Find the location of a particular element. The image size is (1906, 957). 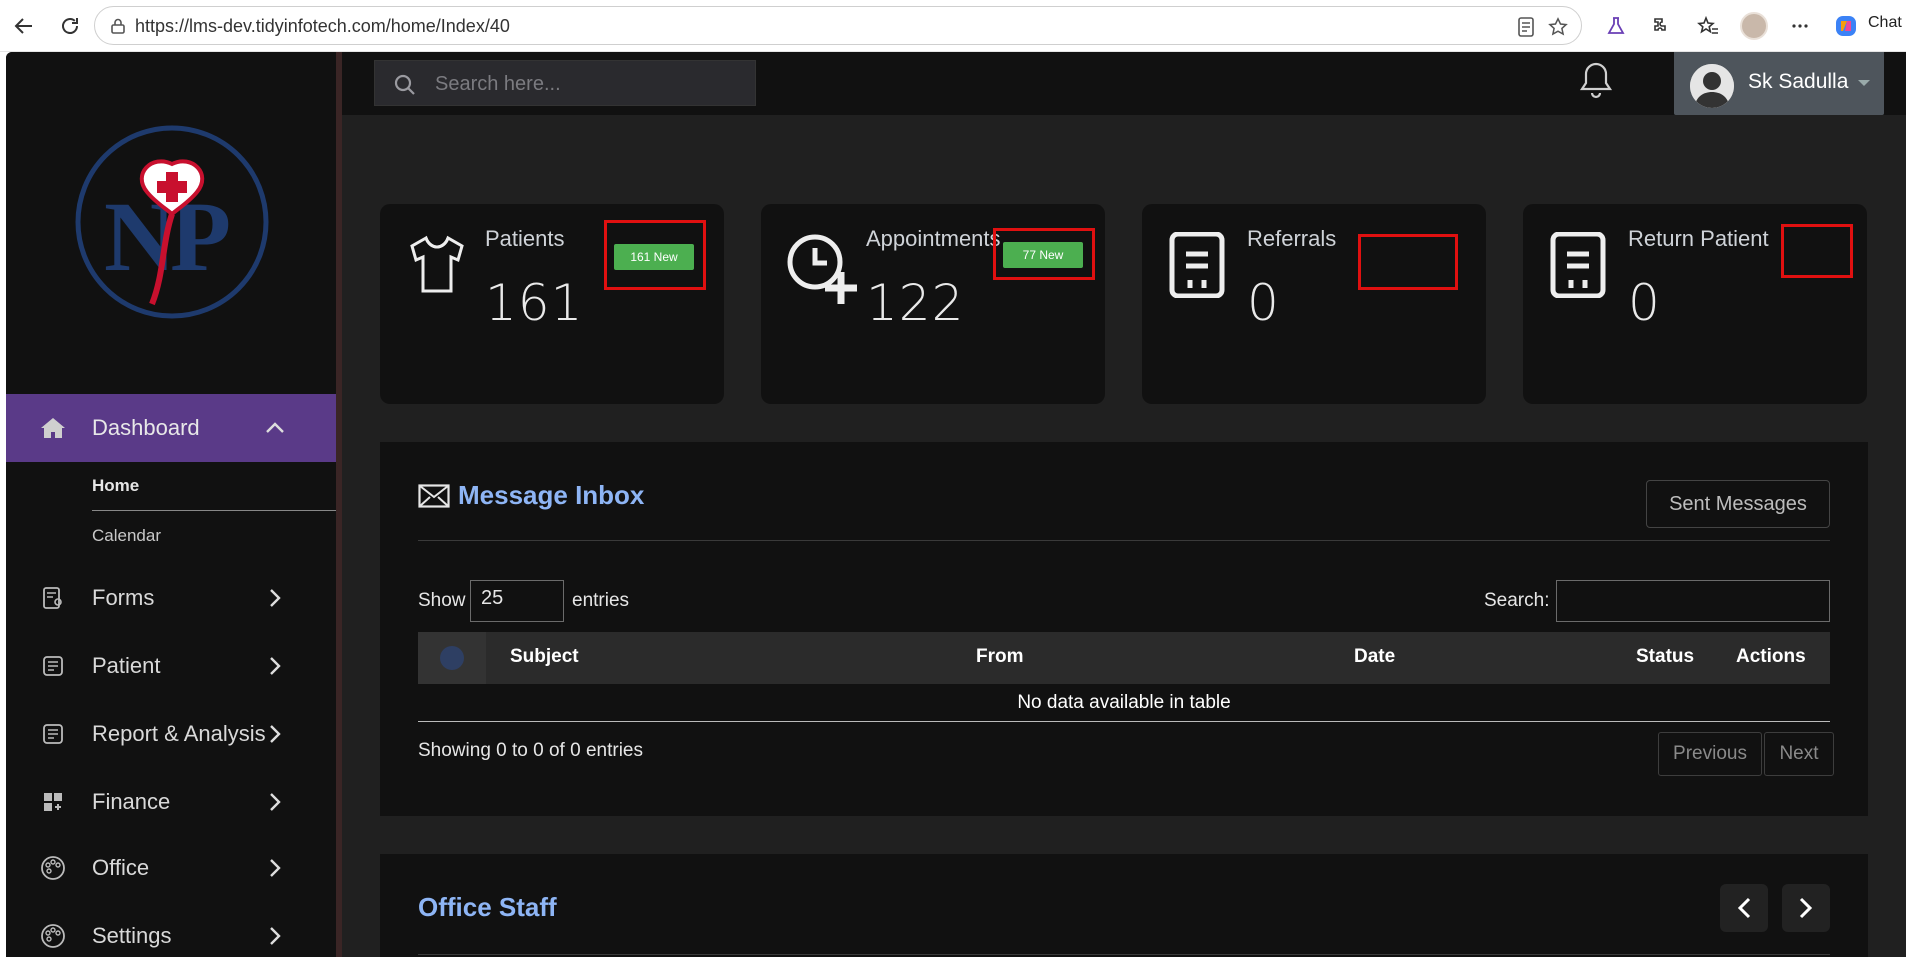

profile-avatar-image is located at coordinates (1754, 26).